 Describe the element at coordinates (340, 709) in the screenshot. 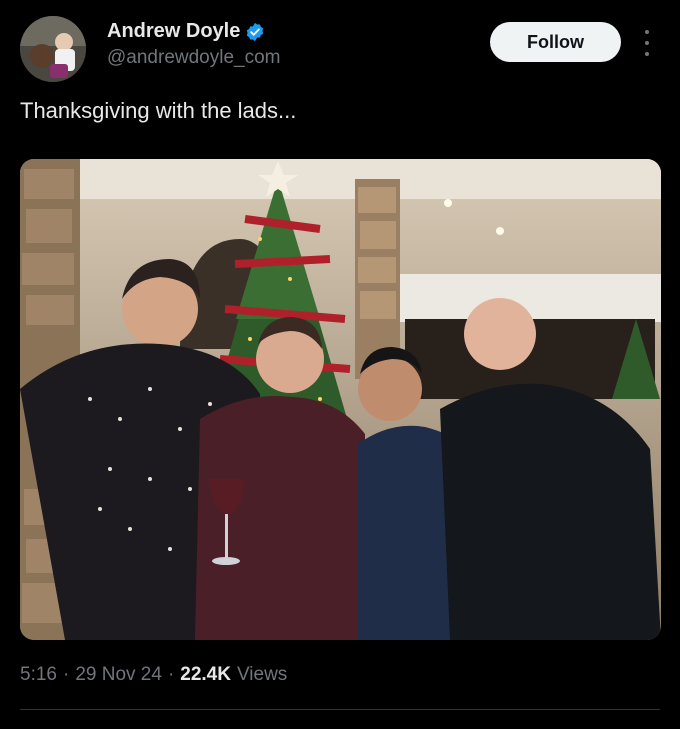

I see `divider` at that location.